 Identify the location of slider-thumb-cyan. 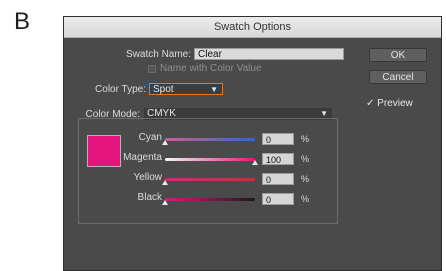
(165, 142).